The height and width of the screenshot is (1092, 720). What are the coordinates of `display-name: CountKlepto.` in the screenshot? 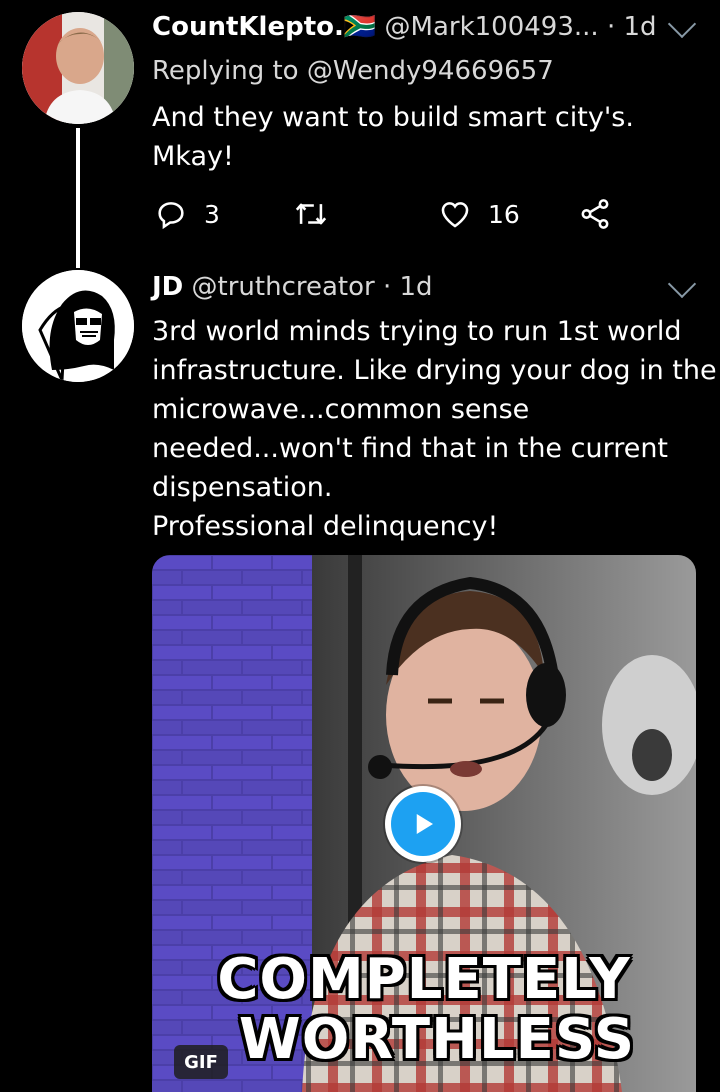 It's located at (248, 27).